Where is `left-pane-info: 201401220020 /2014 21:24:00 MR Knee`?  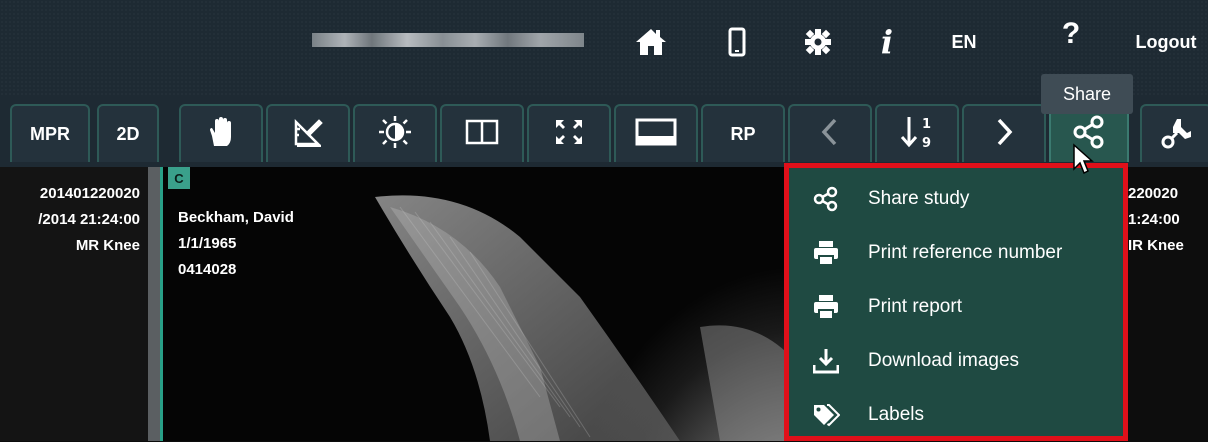 left-pane-info: 201401220020 /2014 21:24:00 MR Knee is located at coordinates (89, 220).